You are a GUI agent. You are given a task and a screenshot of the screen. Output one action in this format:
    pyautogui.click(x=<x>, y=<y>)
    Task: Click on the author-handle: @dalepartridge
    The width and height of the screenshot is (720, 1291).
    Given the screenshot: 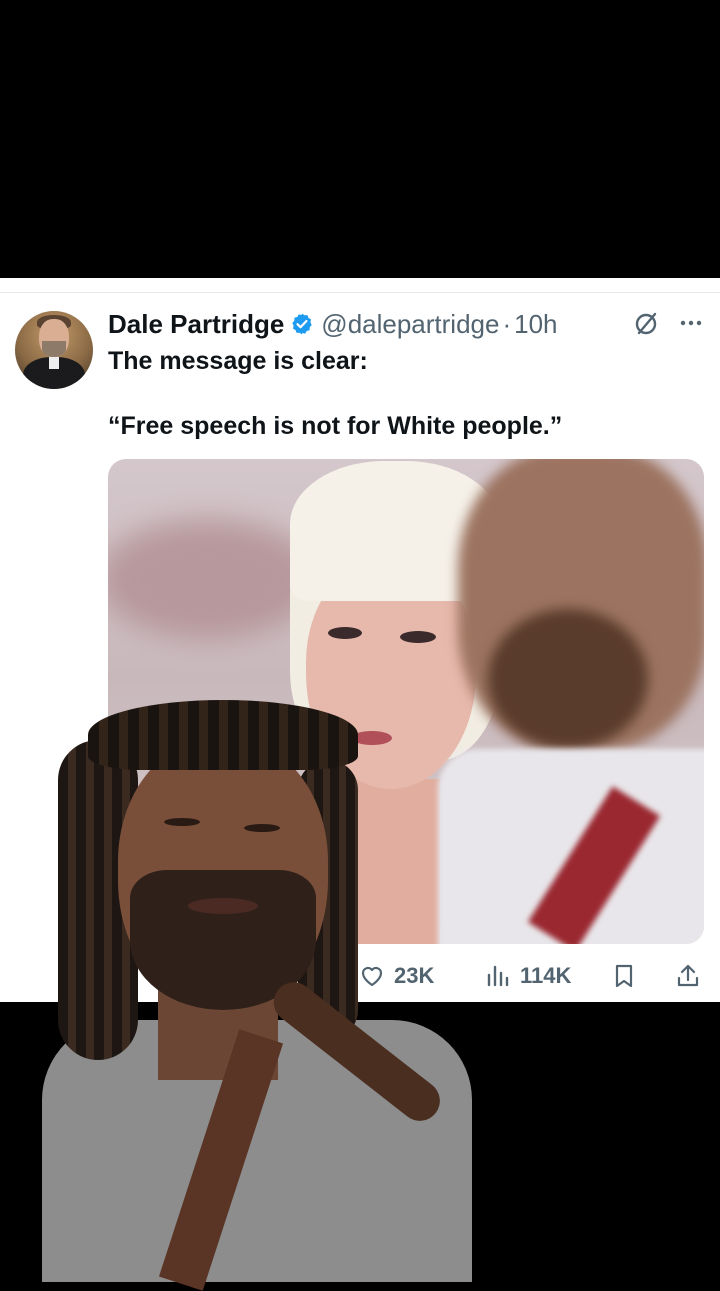 What is the action you would take?
    pyautogui.click(x=410, y=324)
    